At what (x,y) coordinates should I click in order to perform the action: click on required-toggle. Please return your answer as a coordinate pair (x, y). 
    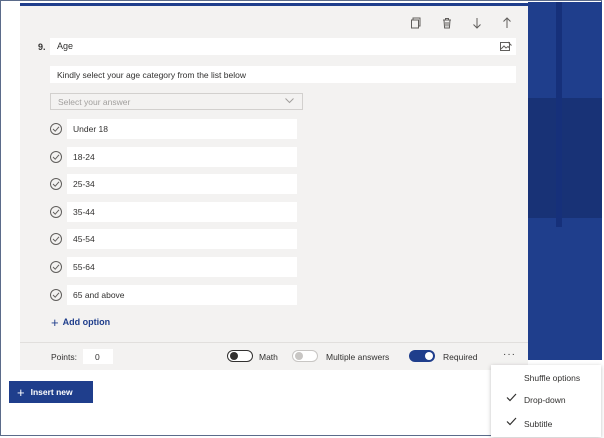
    Looking at the image, I should click on (422, 356).